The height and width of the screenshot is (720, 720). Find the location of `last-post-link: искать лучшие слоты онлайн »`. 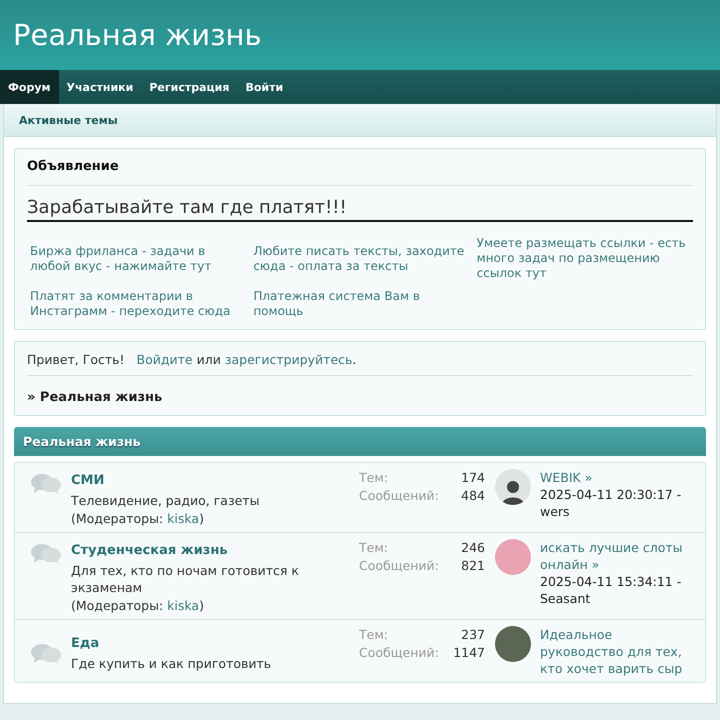

last-post-link: искать лучшие слоты онлайн » is located at coordinates (619, 556).